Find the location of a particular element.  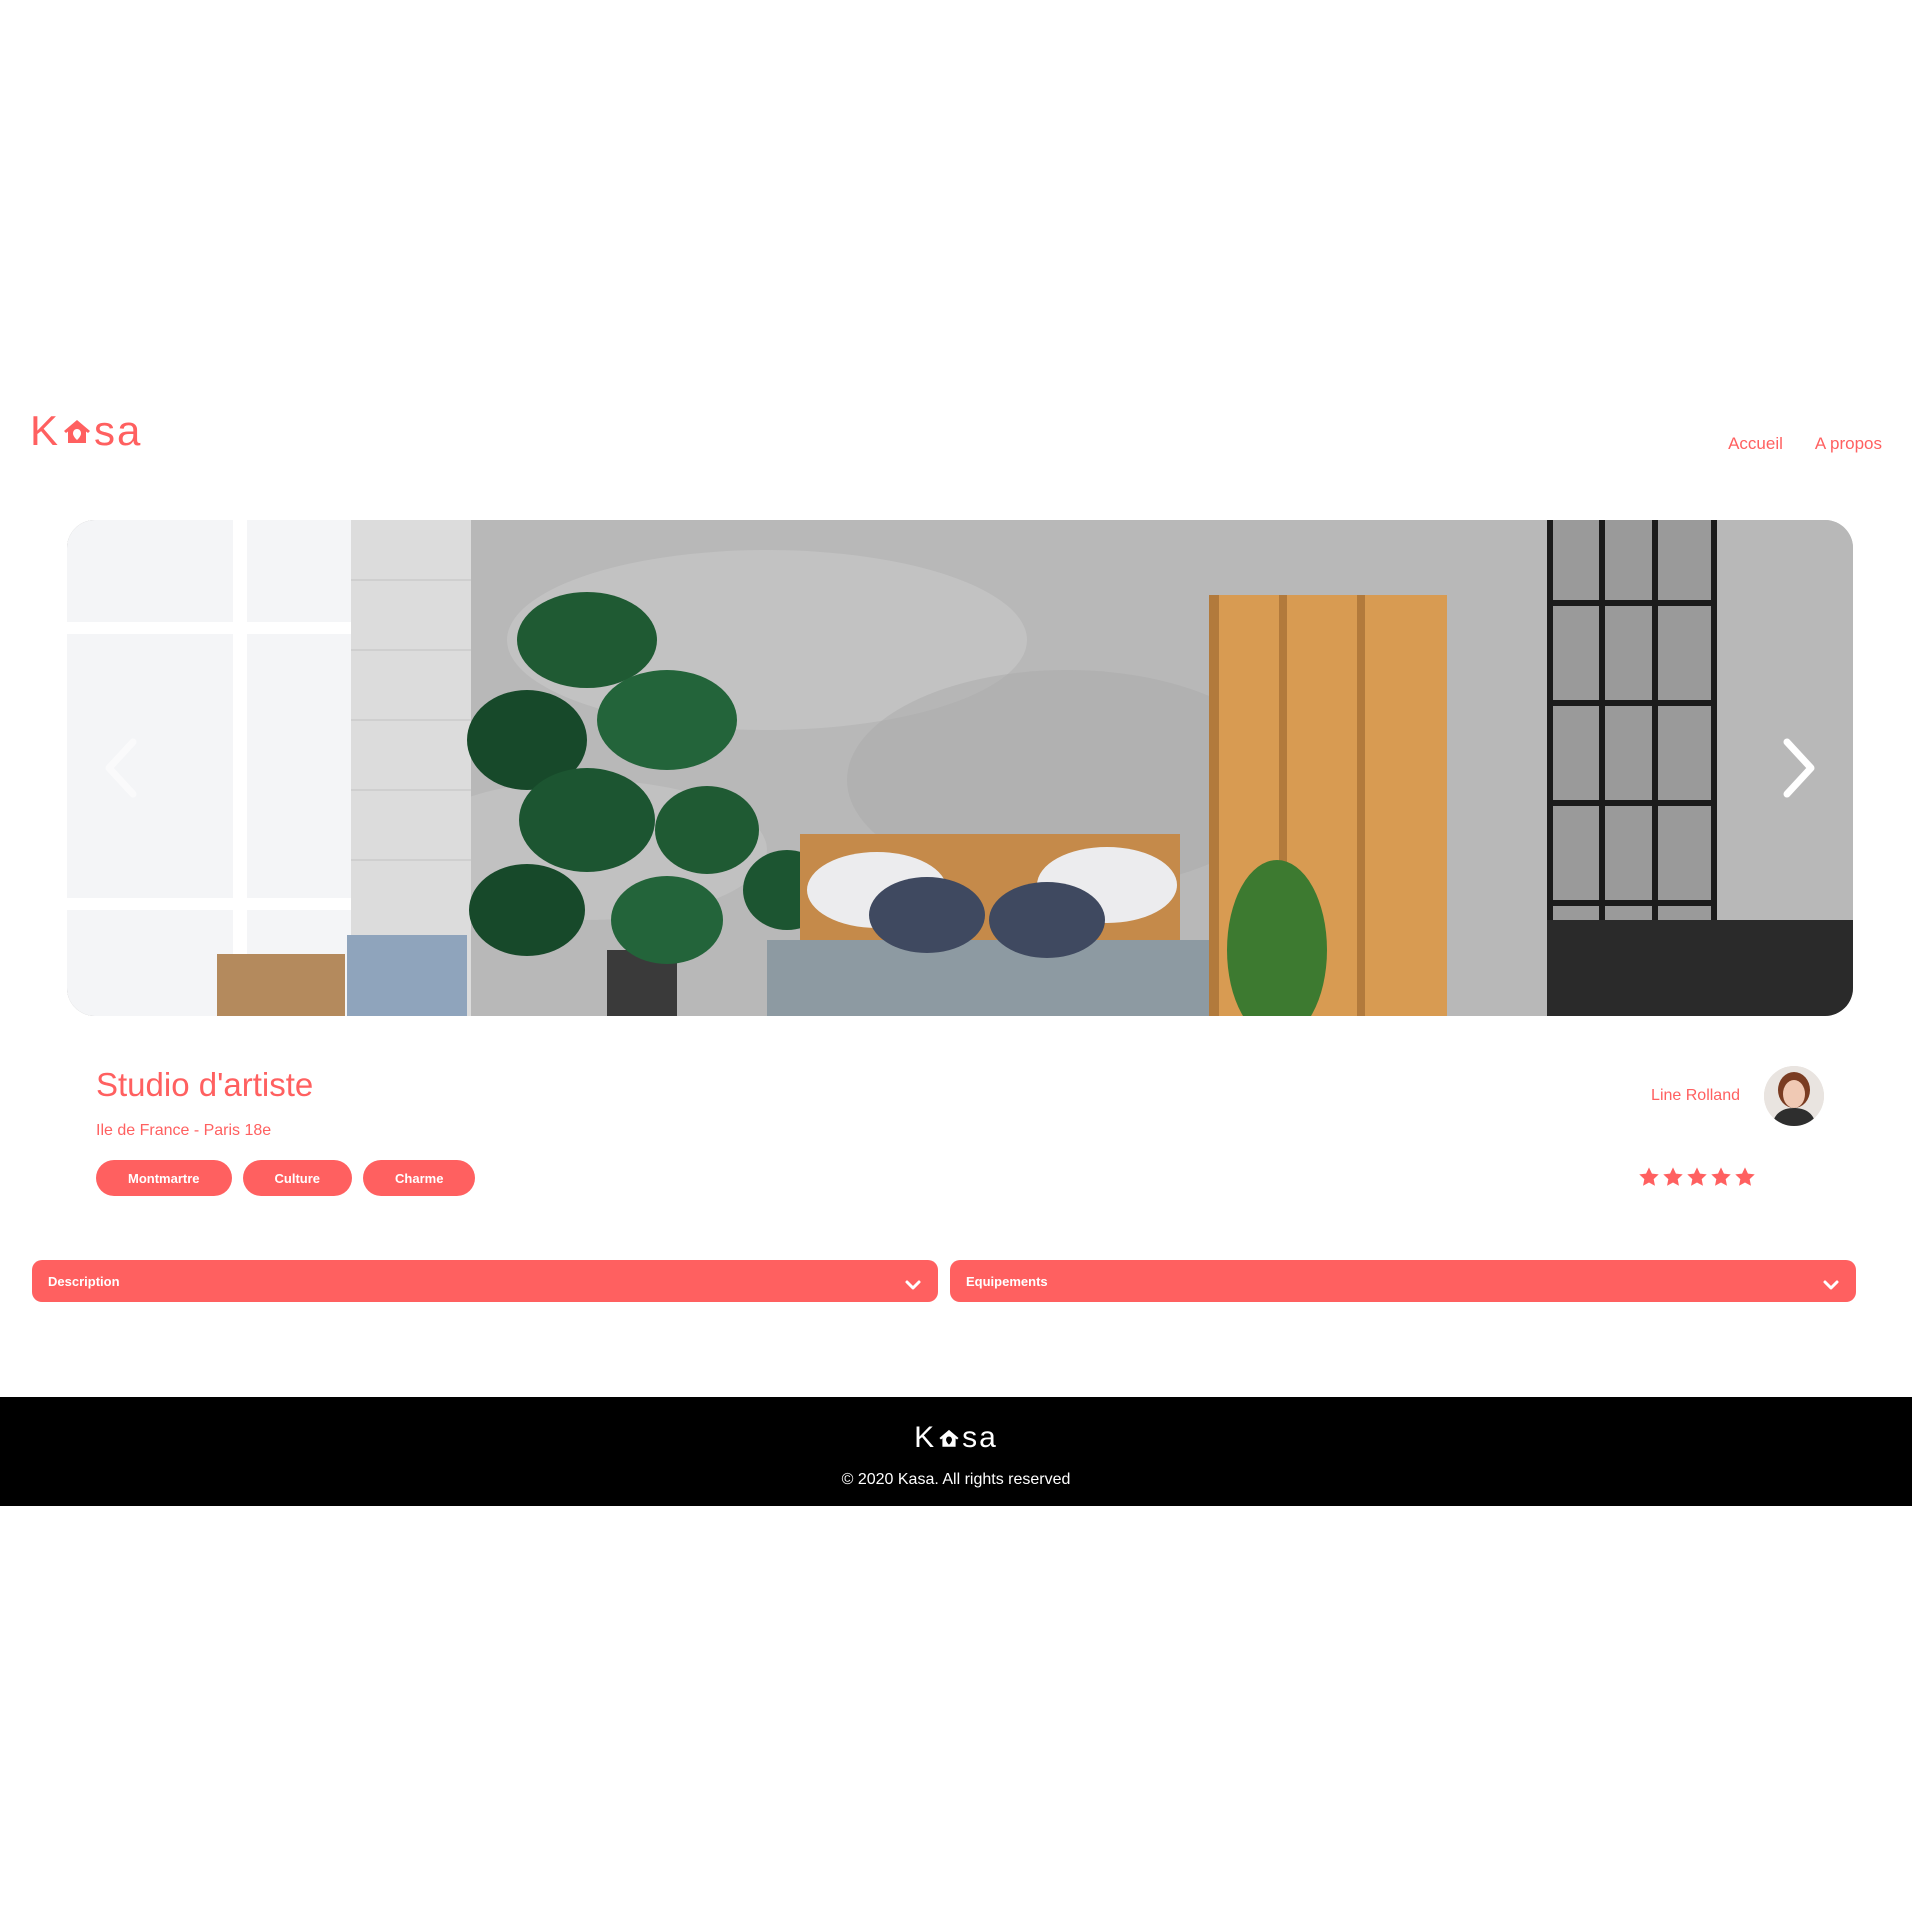

chevron-left-icon is located at coordinates (121, 768).